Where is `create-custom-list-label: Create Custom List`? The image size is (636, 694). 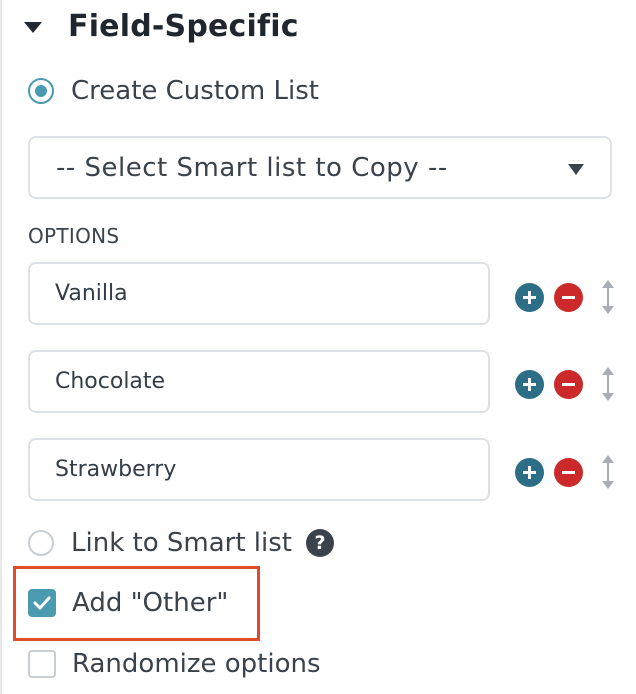 create-custom-list-label: Create Custom List is located at coordinates (195, 91).